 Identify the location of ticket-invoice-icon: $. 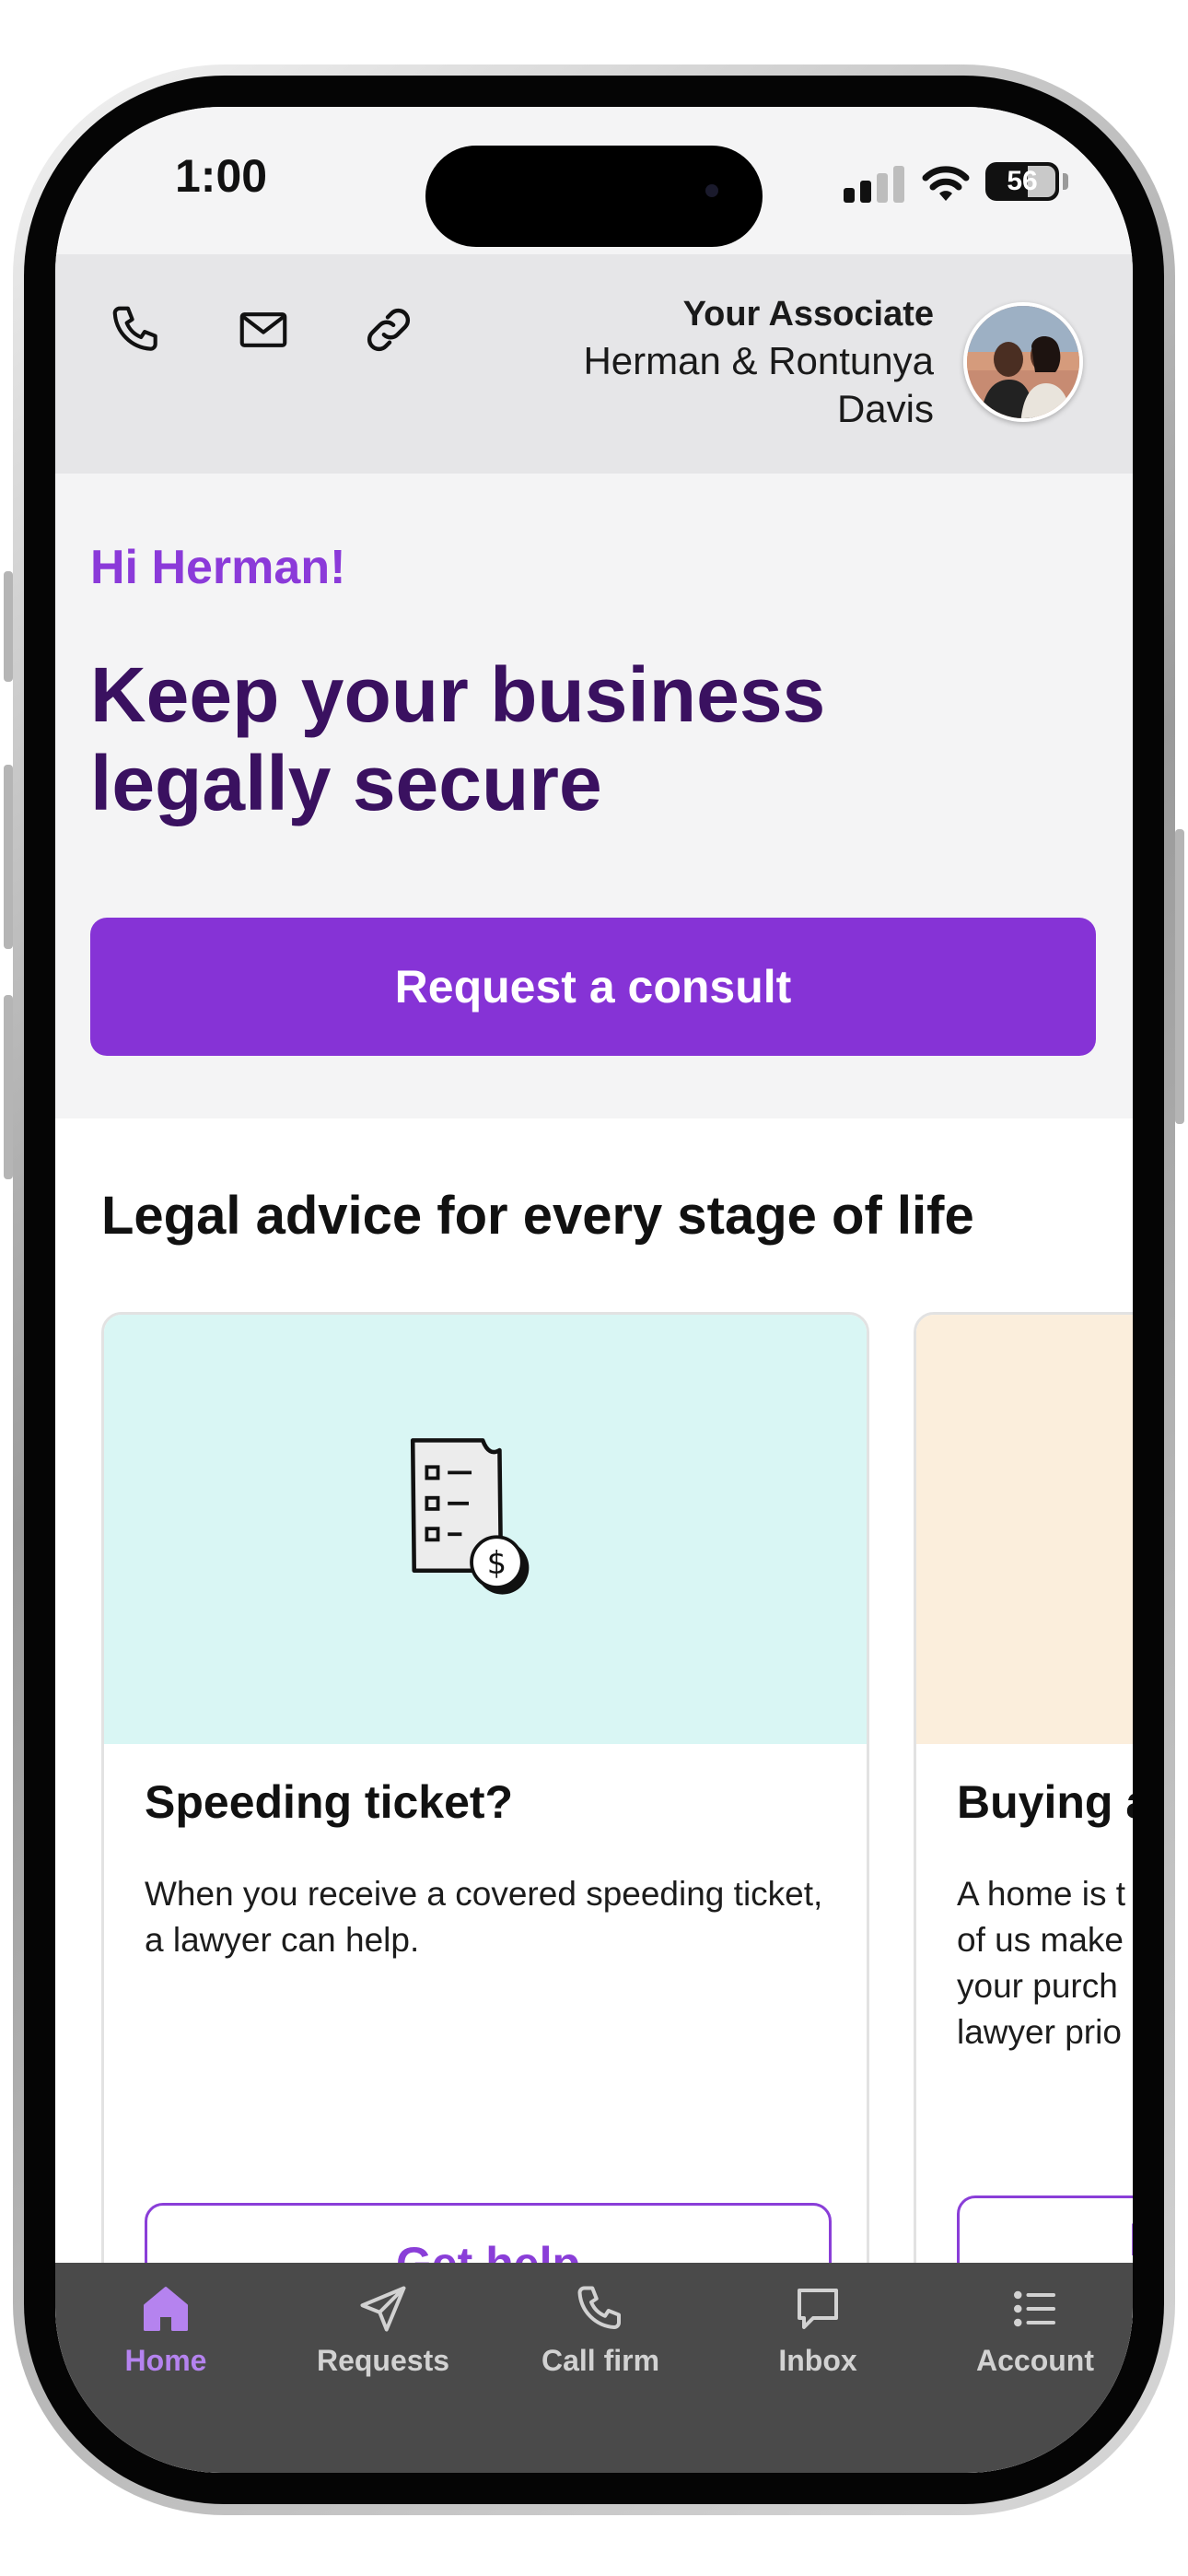
(470, 1516).